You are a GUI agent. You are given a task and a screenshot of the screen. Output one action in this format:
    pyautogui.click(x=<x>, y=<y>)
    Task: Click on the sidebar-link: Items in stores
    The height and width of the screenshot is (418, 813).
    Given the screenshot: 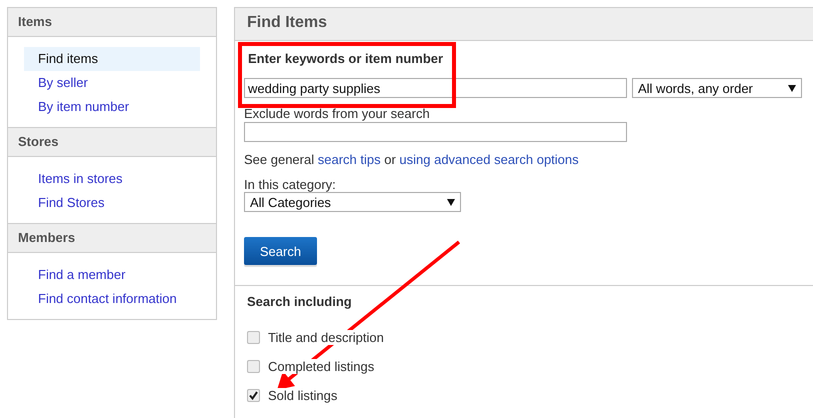 What is the action you would take?
    pyautogui.click(x=112, y=179)
    